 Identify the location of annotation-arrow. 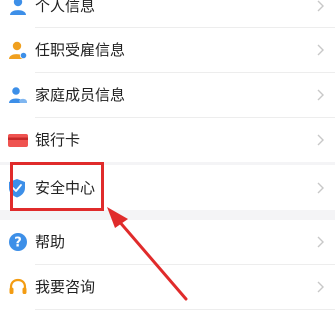
(147, 254).